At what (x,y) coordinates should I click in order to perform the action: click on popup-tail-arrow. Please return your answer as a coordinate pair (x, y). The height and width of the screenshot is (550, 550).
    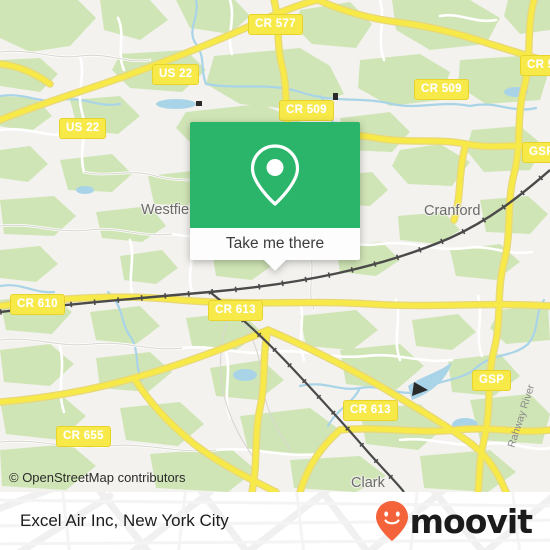
    Looking at the image, I should click on (275, 265).